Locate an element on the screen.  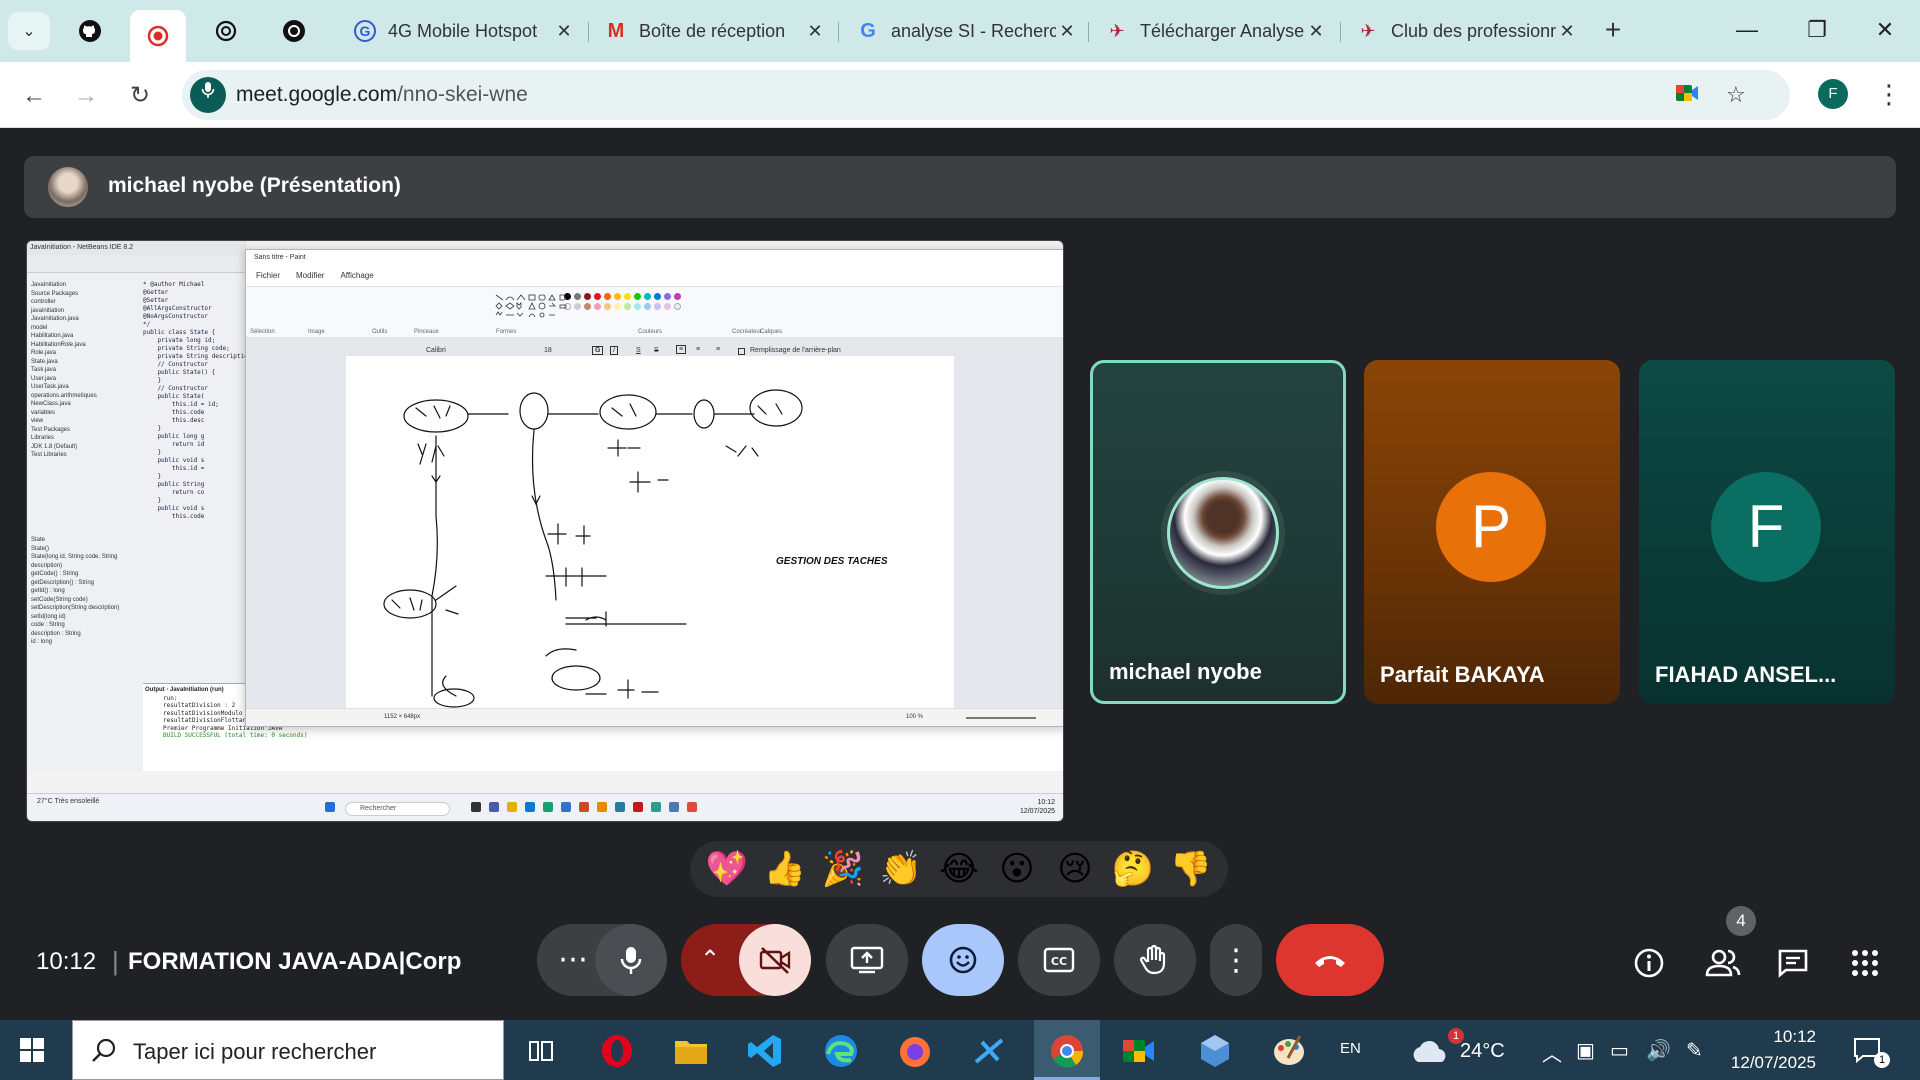
notification-center-button: 1 is located at coordinates (1871, 1052).